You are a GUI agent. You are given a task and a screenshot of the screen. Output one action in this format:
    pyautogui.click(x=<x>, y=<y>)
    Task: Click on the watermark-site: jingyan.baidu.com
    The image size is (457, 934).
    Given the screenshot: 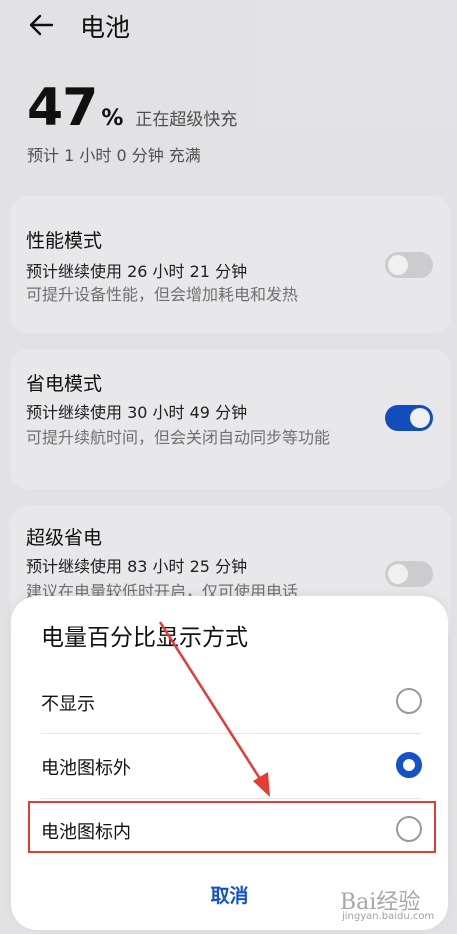 What is the action you would take?
    pyautogui.click(x=388, y=916)
    